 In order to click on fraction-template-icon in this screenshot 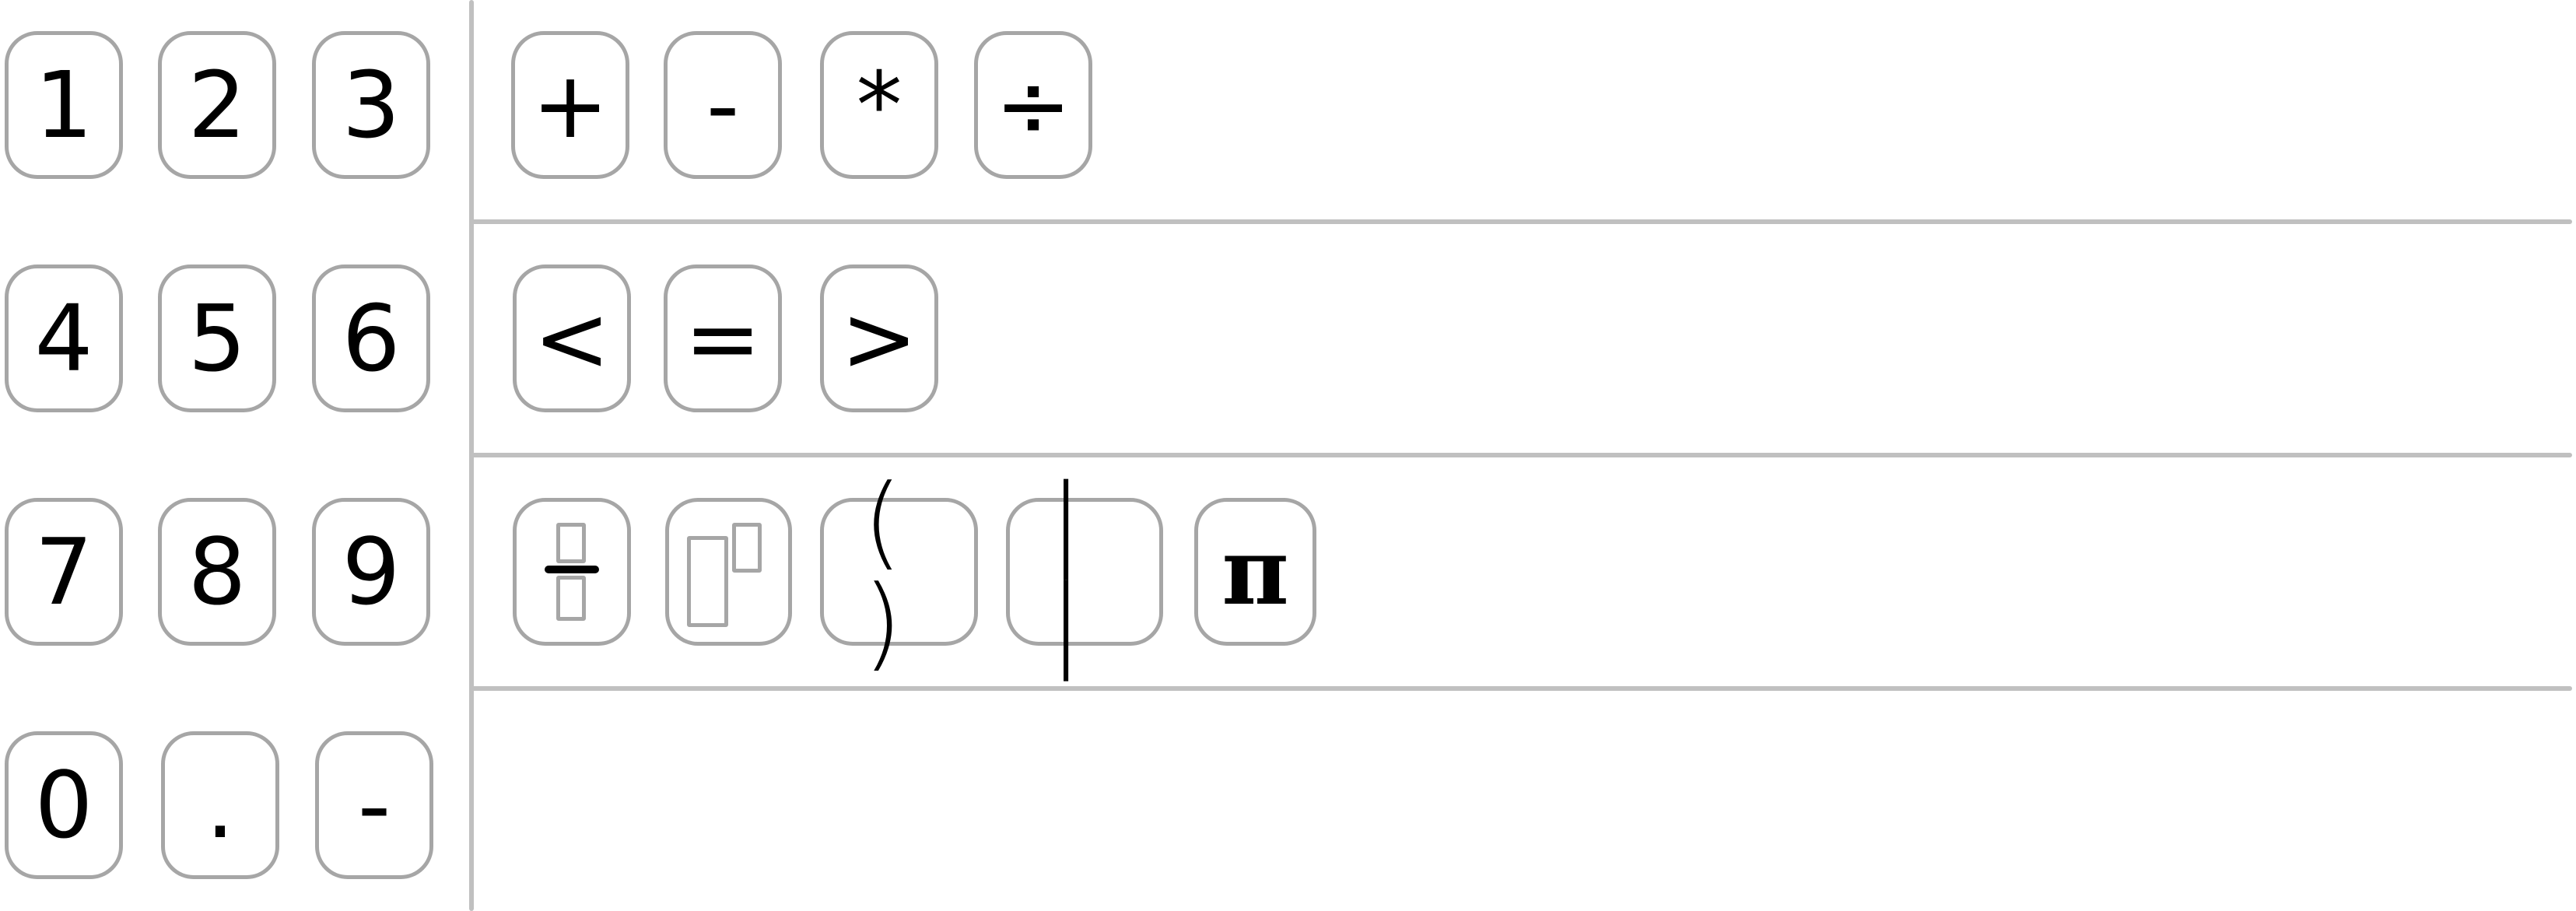, I will do `click(572, 572)`.